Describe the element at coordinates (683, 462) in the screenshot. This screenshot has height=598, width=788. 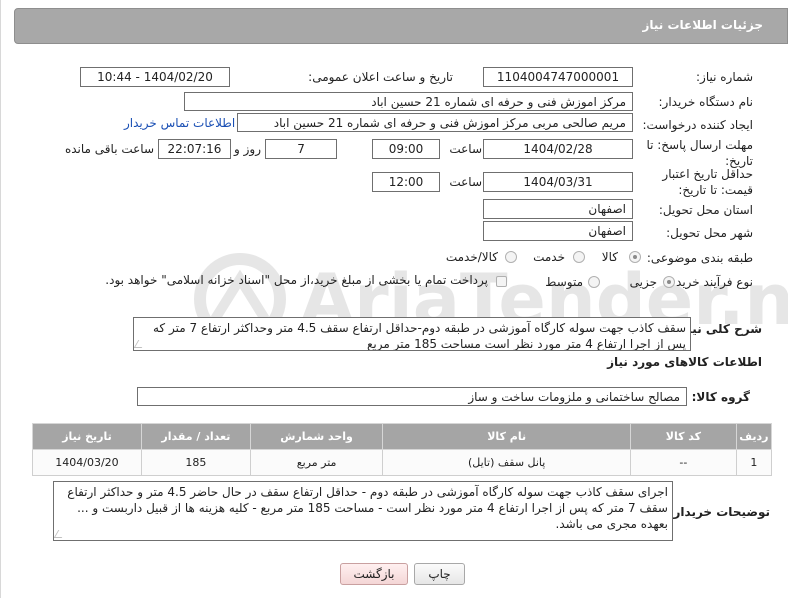
I see `cell-code: --` at that location.